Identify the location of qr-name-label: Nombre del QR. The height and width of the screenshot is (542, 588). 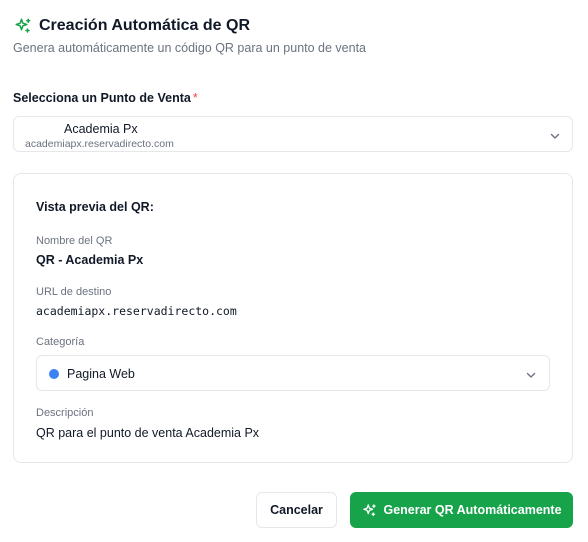
(74, 241).